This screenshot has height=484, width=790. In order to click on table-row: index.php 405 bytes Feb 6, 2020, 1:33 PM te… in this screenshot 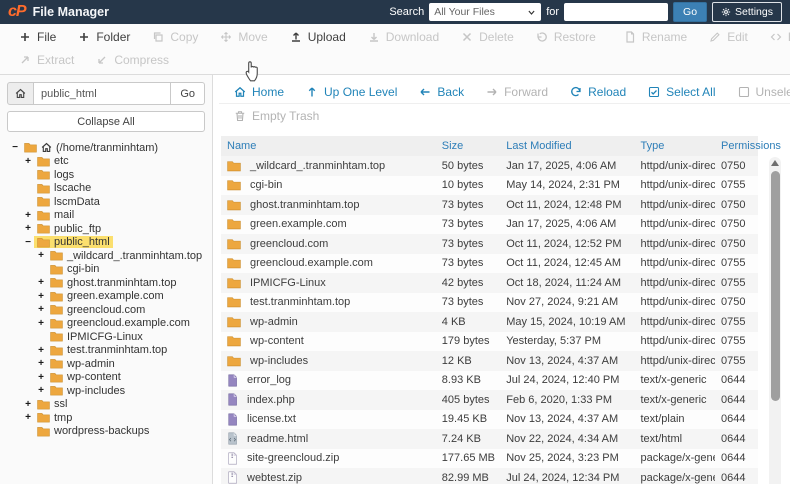, I will do `click(489, 400)`.